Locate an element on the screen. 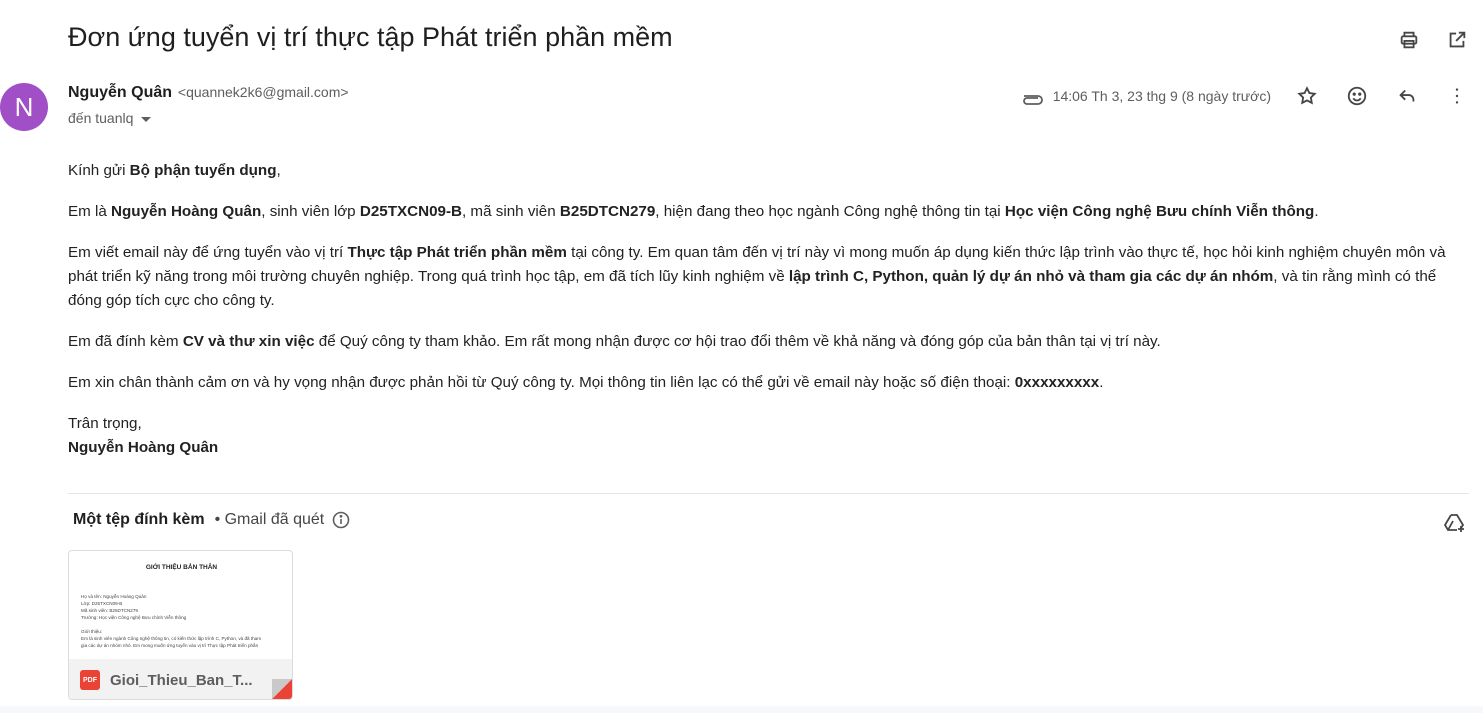 This screenshot has width=1483, height=713. greeting: Kính gửi Bộ phận tuyển dụng, is located at coordinates (174, 170).